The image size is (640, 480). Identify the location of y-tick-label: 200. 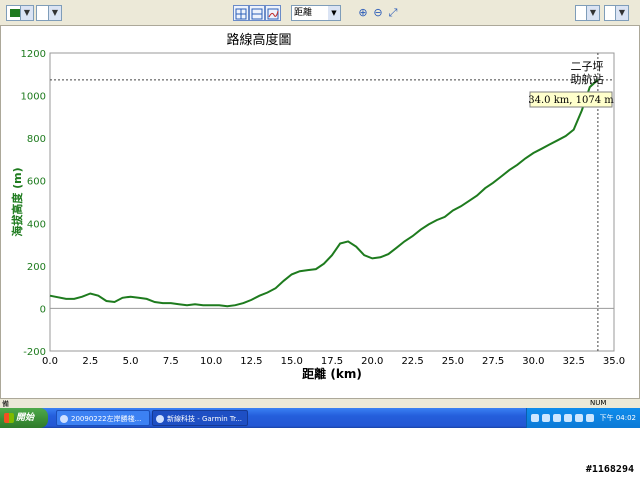
(36, 267).